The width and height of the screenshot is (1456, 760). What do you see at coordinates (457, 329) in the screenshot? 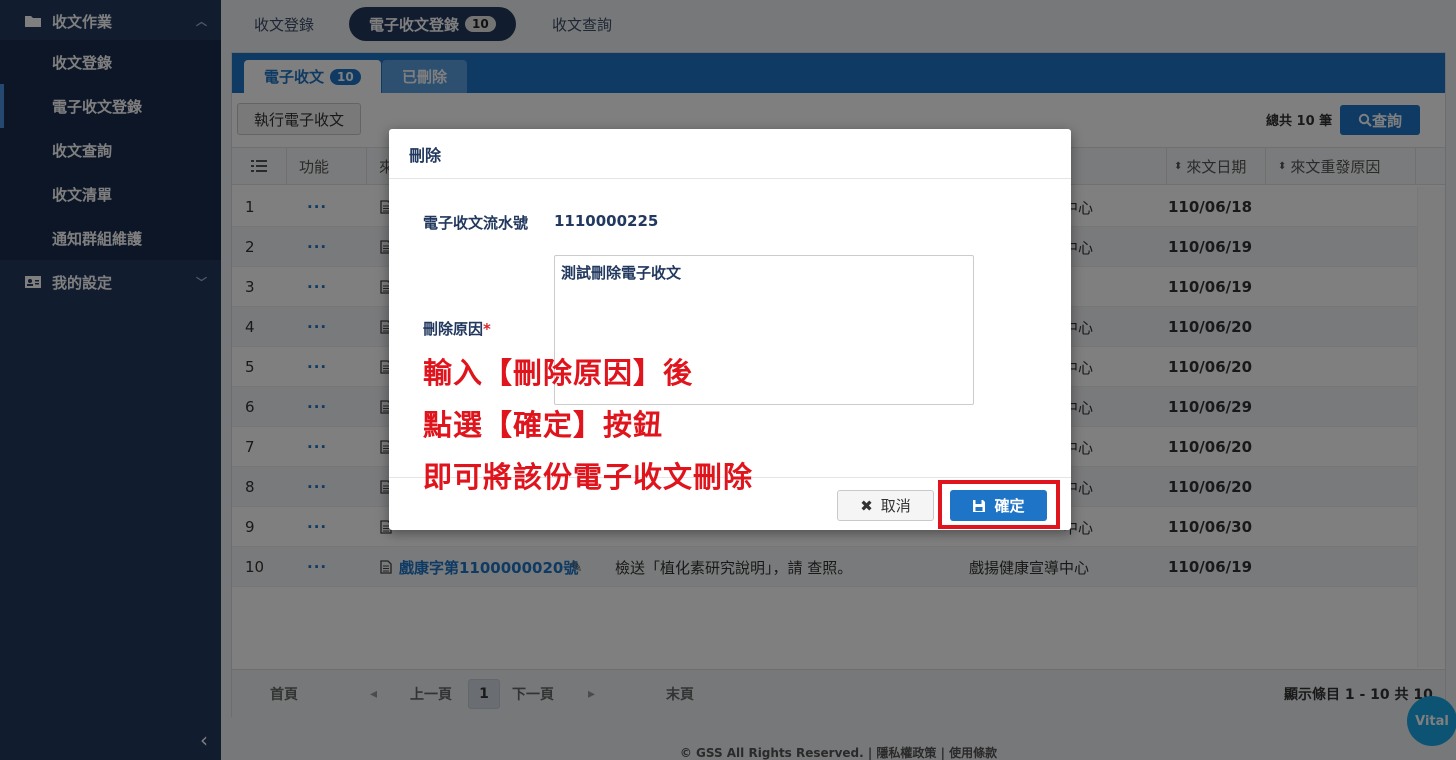
I see `reason-label: 刪除原因*` at bounding box center [457, 329].